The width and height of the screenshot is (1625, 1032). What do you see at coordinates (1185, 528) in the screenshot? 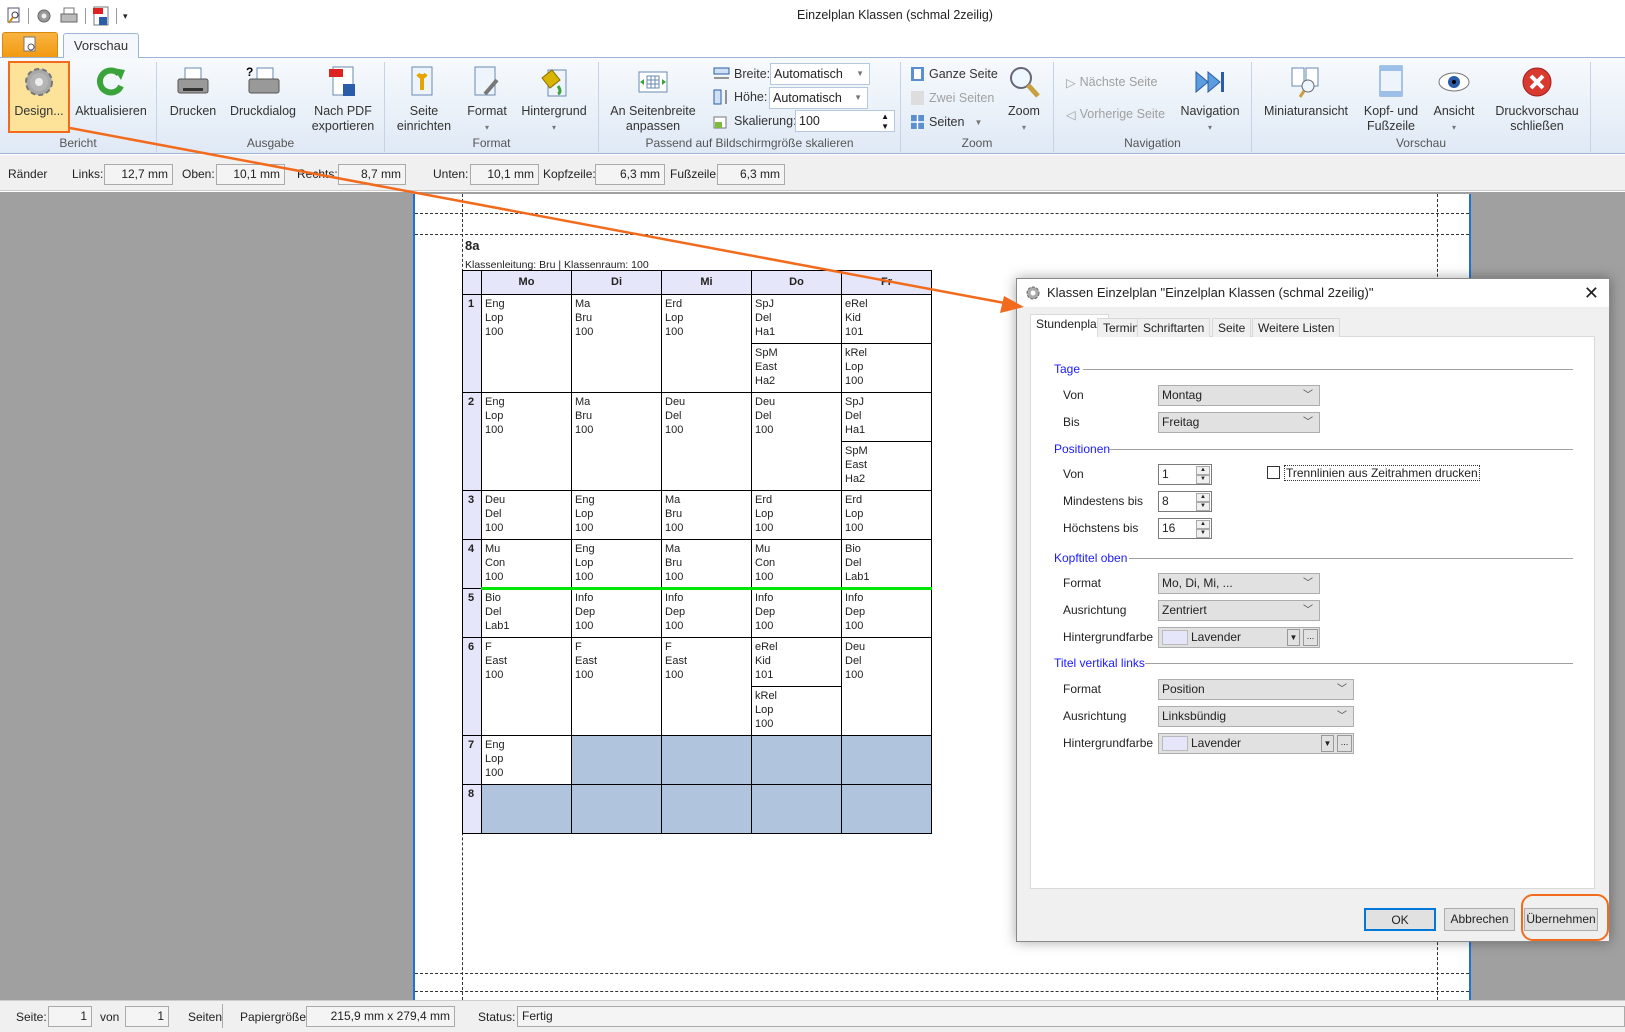
I see `hoechstens-bis-spinner: 16 ▲ ▼` at bounding box center [1185, 528].